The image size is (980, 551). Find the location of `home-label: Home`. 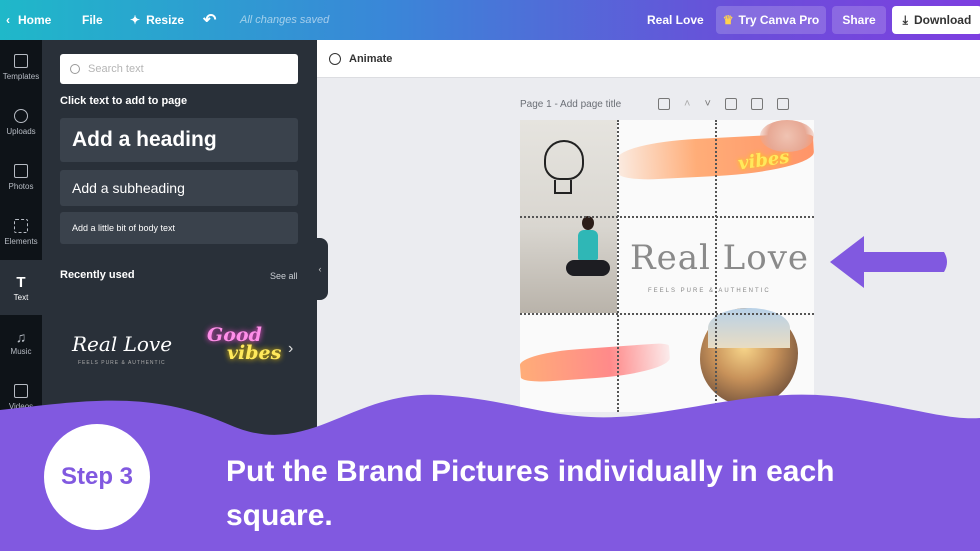

home-label: Home is located at coordinates (35, 20).